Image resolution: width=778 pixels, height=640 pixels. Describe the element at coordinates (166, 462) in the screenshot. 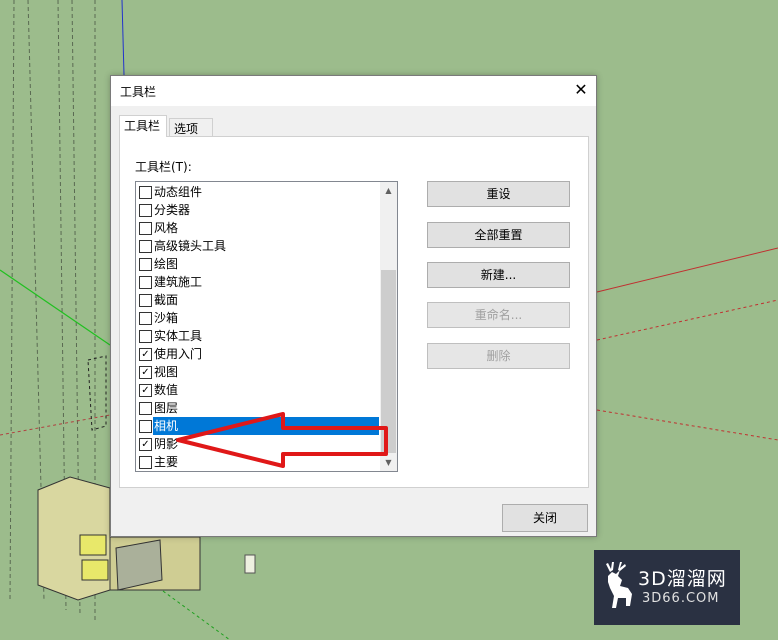

I see `toolbar-item-label: 主要` at that location.